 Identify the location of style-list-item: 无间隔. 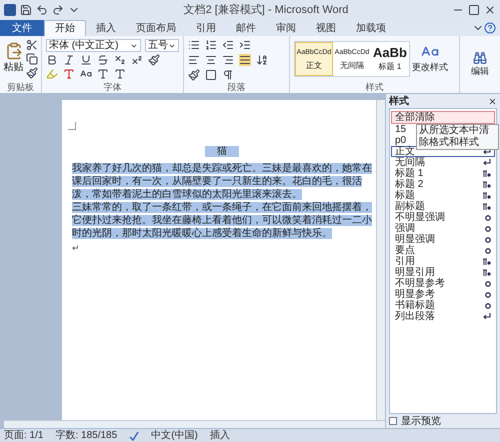
(443, 162).